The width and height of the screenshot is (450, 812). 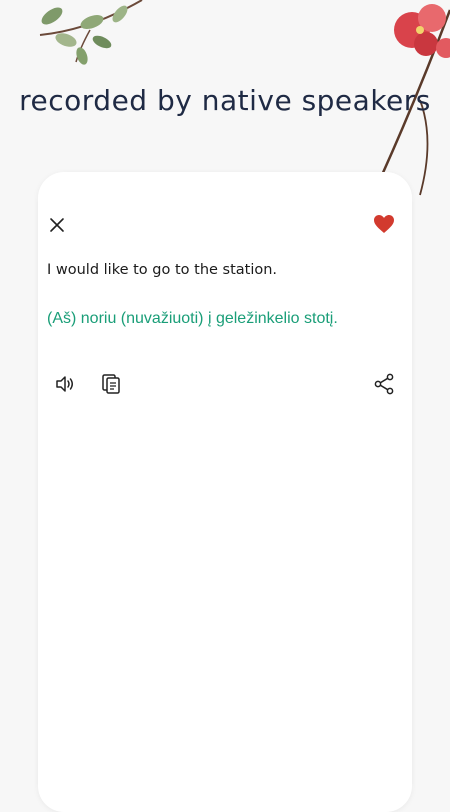 I want to click on share-button, so click(x=384, y=384).